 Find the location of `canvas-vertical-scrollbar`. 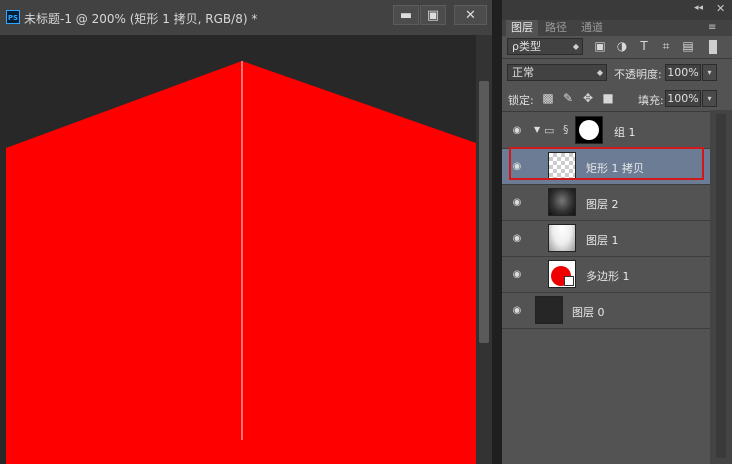

canvas-vertical-scrollbar is located at coordinates (484, 249).